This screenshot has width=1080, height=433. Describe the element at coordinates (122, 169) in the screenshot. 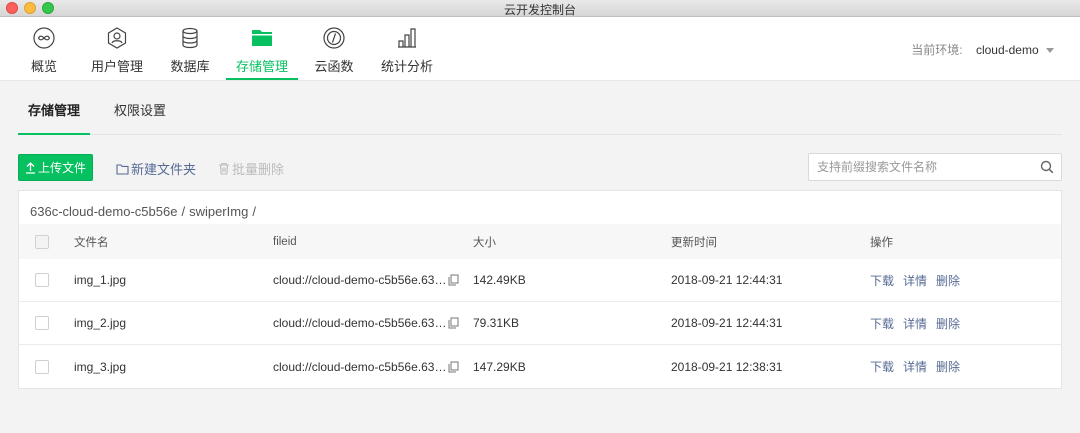

I see `folder-icon` at that location.